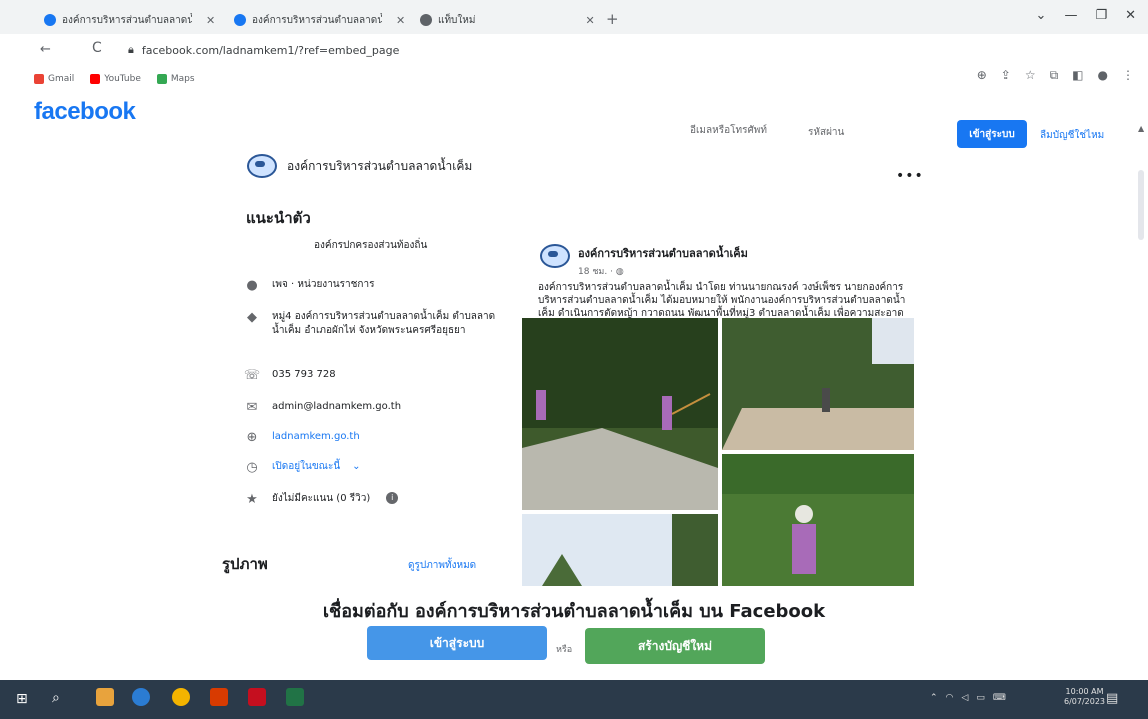  I want to click on tab-3-title: แท็บใหม่, so click(457, 20).